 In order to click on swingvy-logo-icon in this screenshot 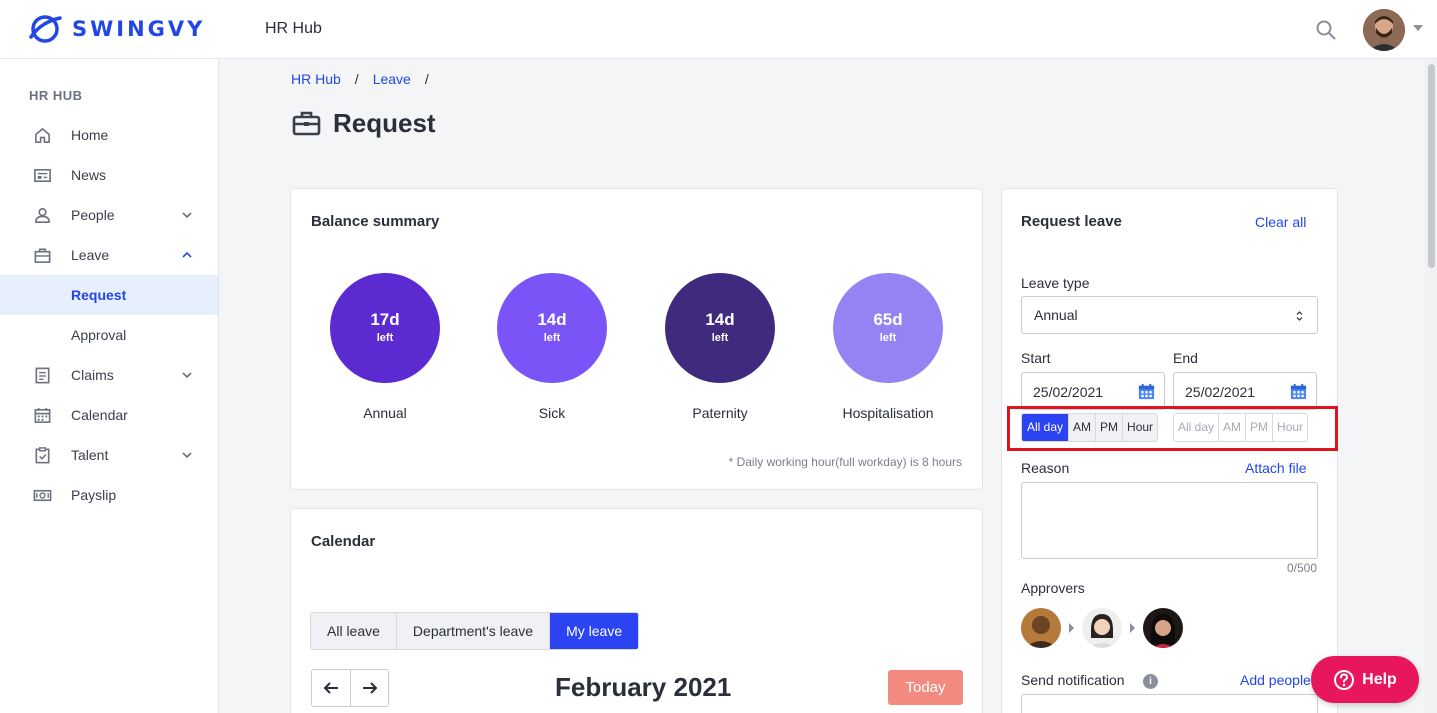, I will do `click(45, 29)`.